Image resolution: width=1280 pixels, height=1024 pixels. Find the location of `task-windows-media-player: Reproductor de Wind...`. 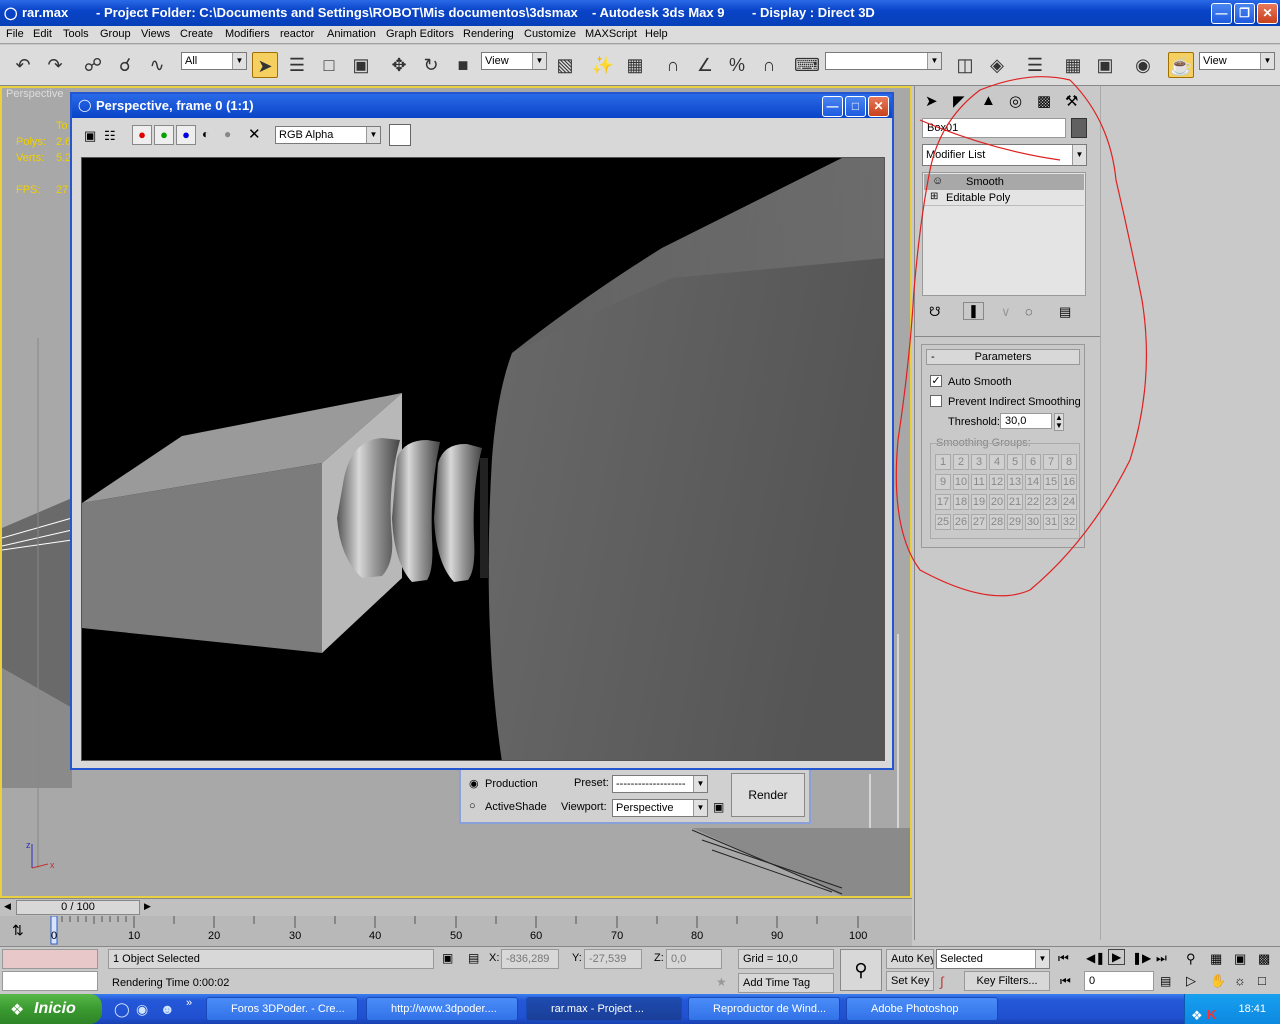

task-windows-media-player: Reproductor de Wind... is located at coordinates (764, 1009).